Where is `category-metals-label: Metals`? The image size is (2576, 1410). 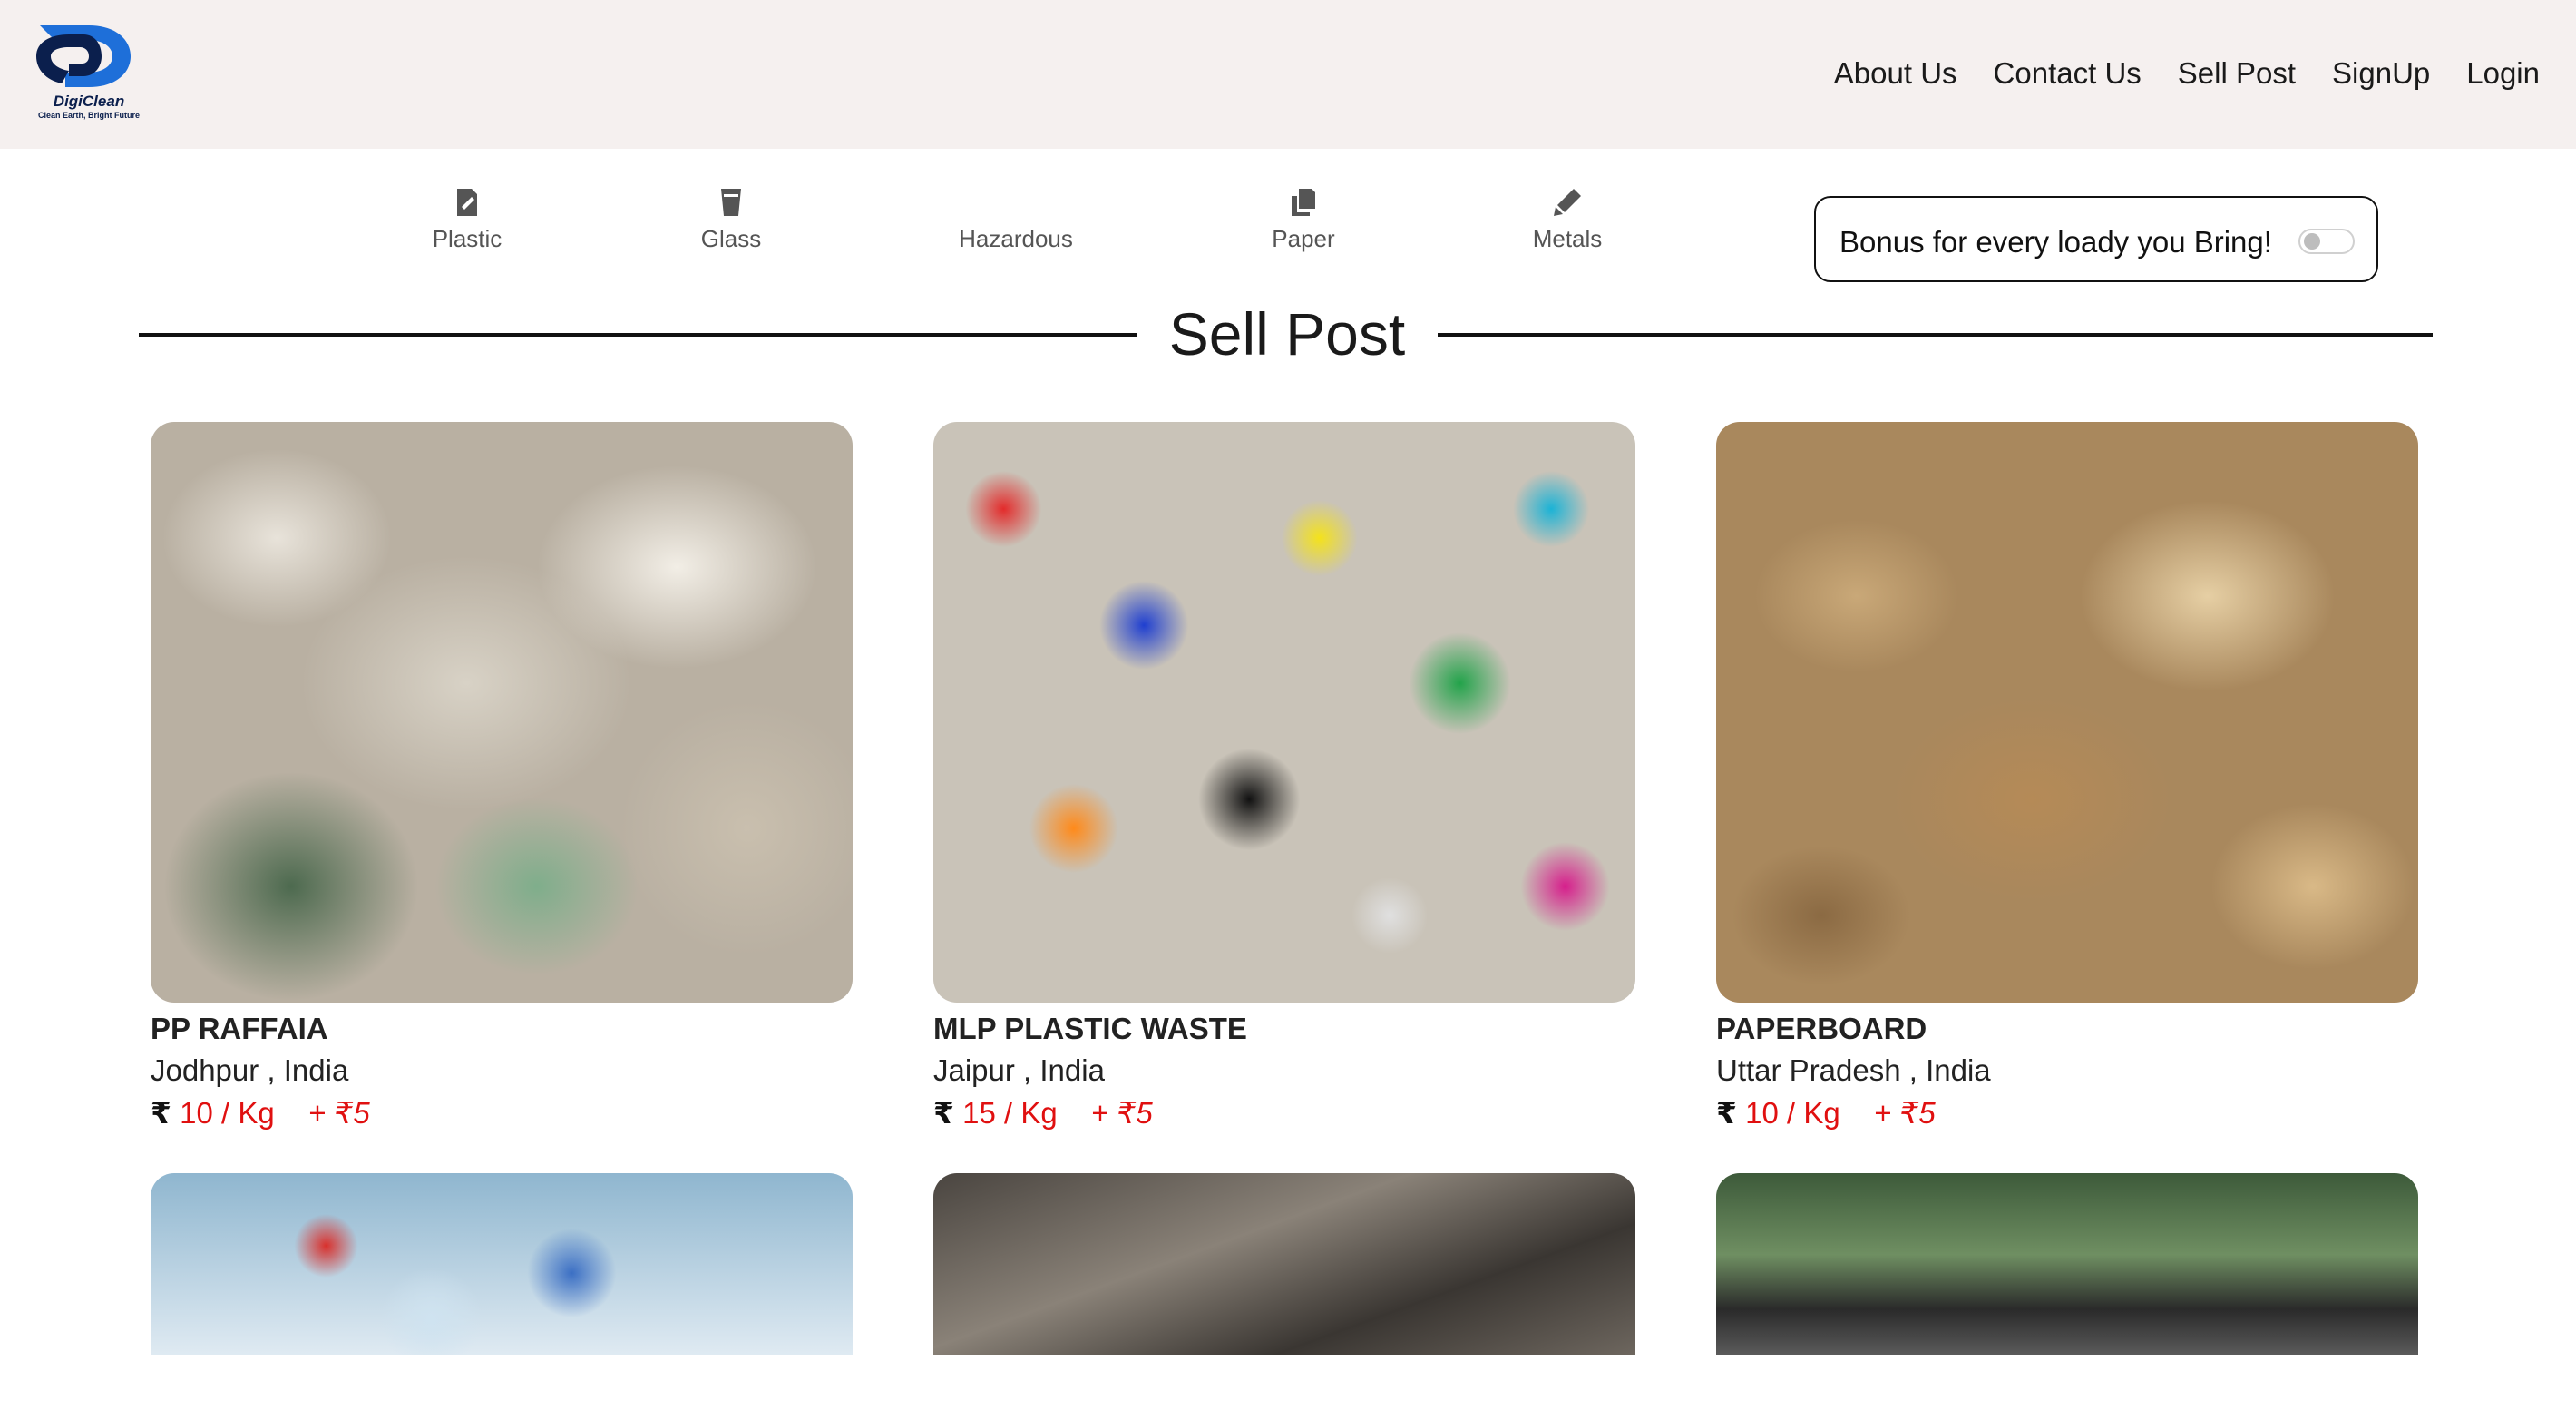 category-metals-label: Metals is located at coordinates (1567, 238).